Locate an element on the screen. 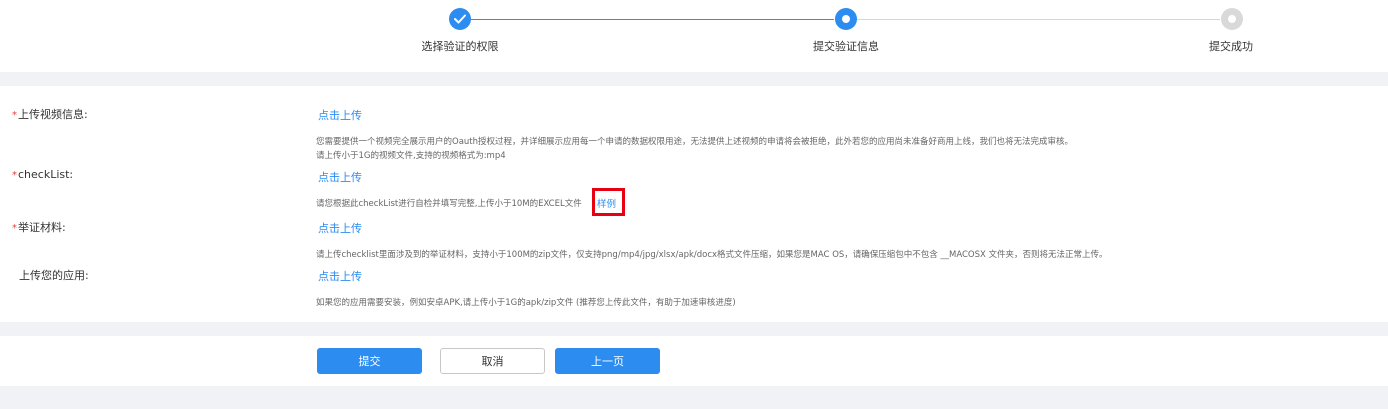 This screenshot has height=409, width=1388. proof-upload-link: 点击上传 is located at coordinates (340, 228).